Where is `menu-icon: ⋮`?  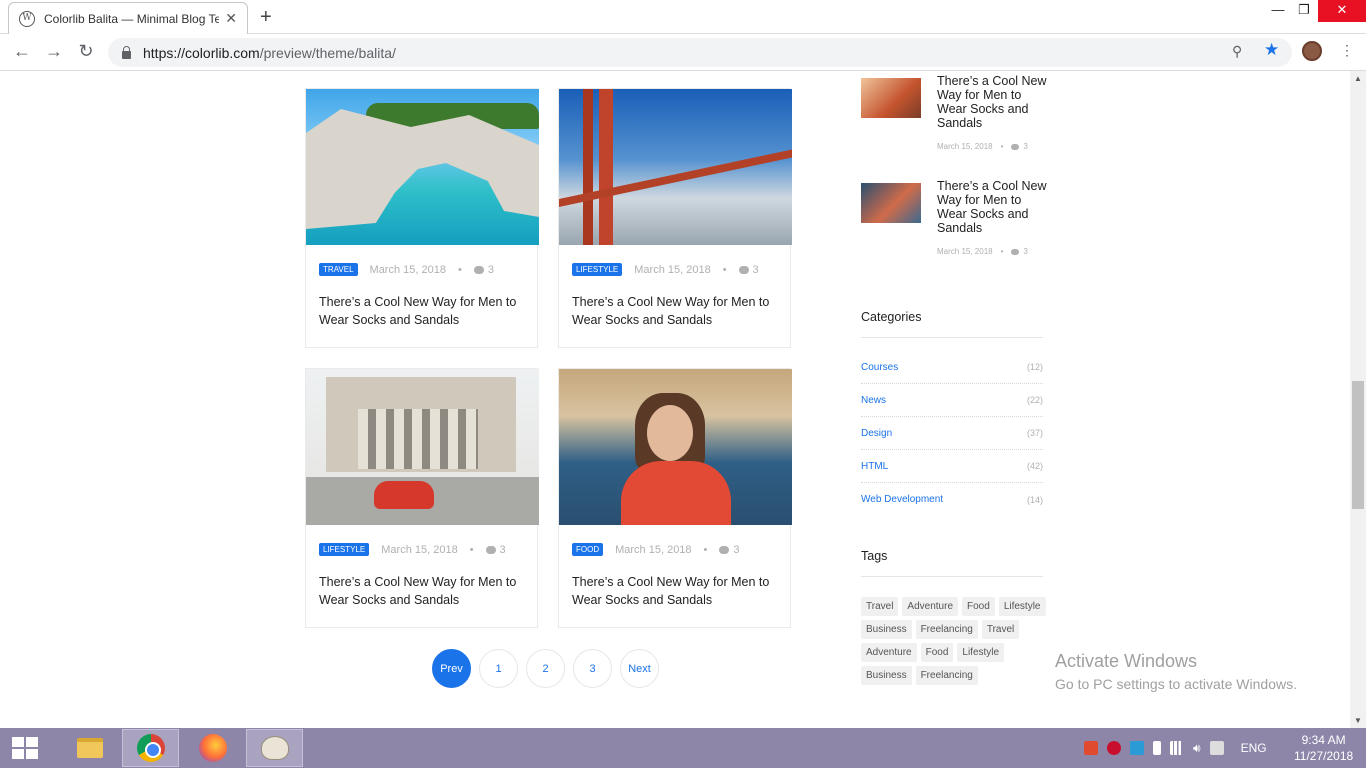 menu-icon: ⋮ is located at coordinates (1347, 50).